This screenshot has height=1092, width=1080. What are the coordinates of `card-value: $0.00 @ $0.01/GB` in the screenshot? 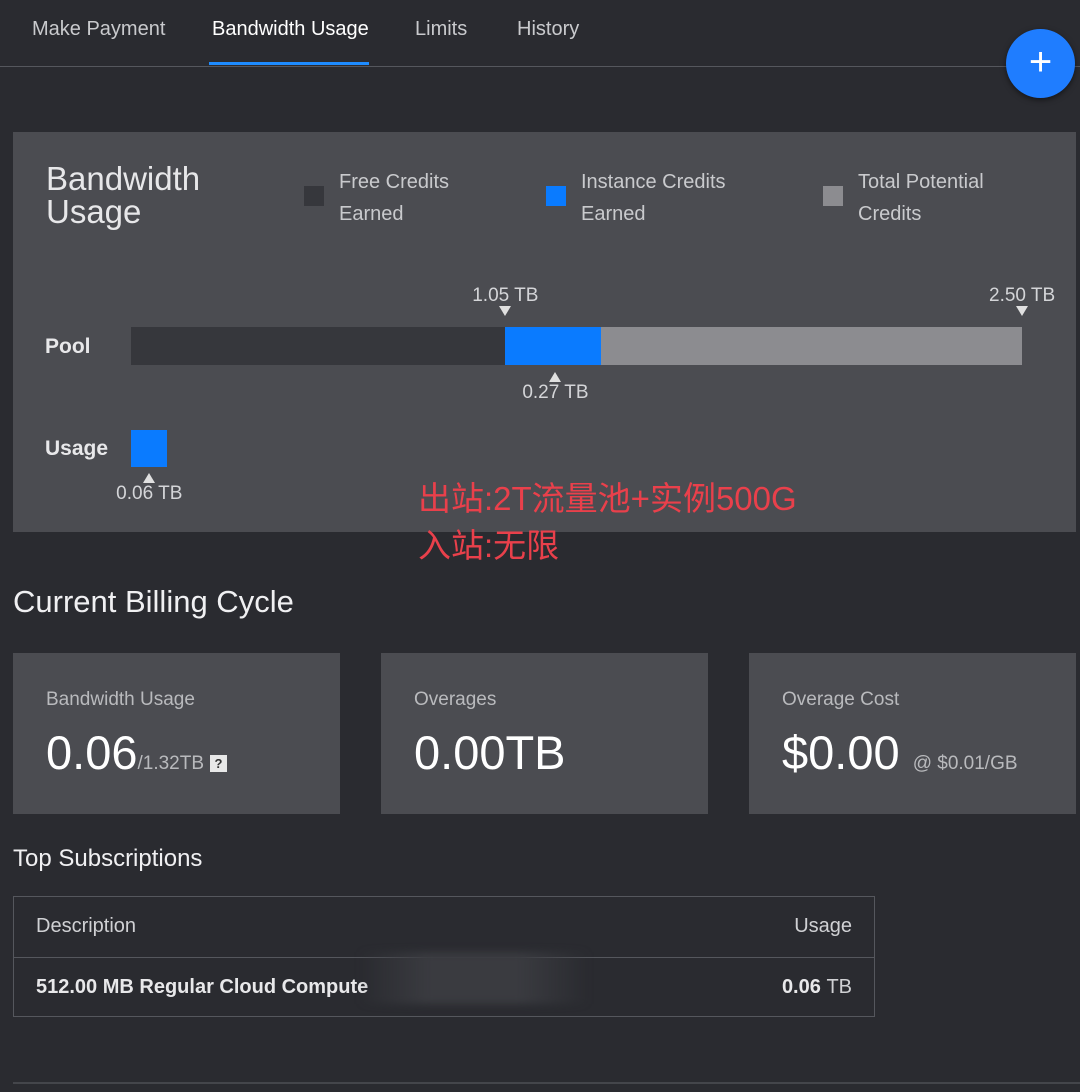 It's located at (900, 752).